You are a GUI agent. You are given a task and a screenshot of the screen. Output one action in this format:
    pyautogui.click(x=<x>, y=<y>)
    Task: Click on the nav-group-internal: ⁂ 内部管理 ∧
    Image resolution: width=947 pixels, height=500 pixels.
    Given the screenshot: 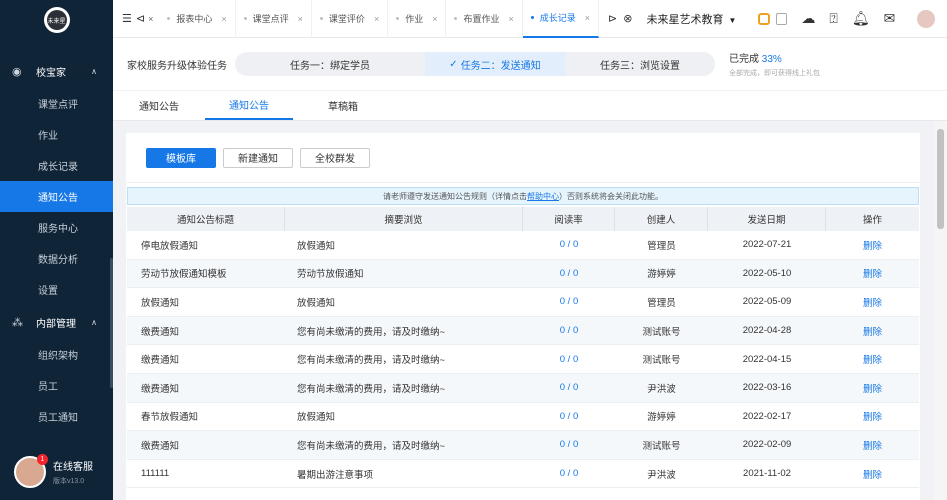 What is the action you would take?
    pyautogui.click(x=56, y=322)
    